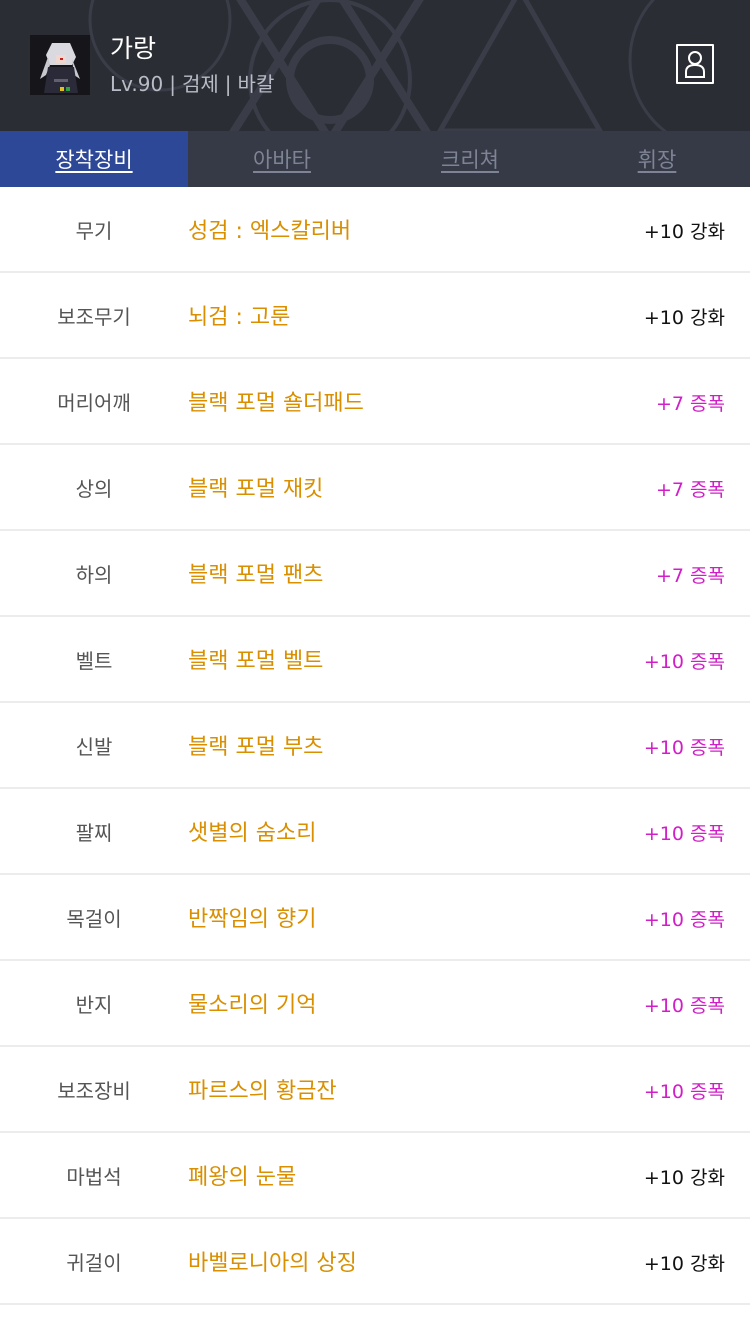  What do you see at coordinates (375, 1004) in the screenshot?
I see `equipment-row: 반지 물소리의 기억 +10 증폭` at bounding box center [375, 1004].